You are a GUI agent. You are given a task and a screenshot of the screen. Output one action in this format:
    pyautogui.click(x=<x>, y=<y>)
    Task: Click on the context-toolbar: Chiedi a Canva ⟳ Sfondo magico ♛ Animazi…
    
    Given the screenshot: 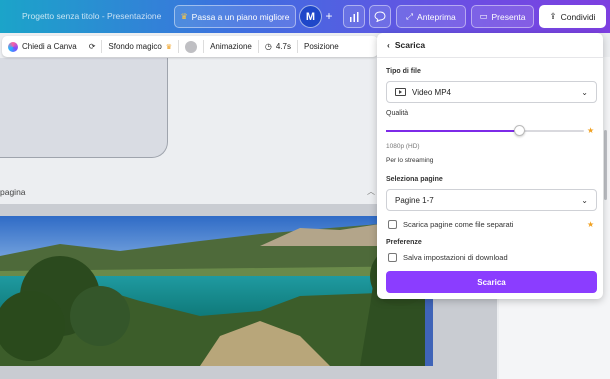 What is the action you would take?
    pyautogui.click(x=190, y=46)
    